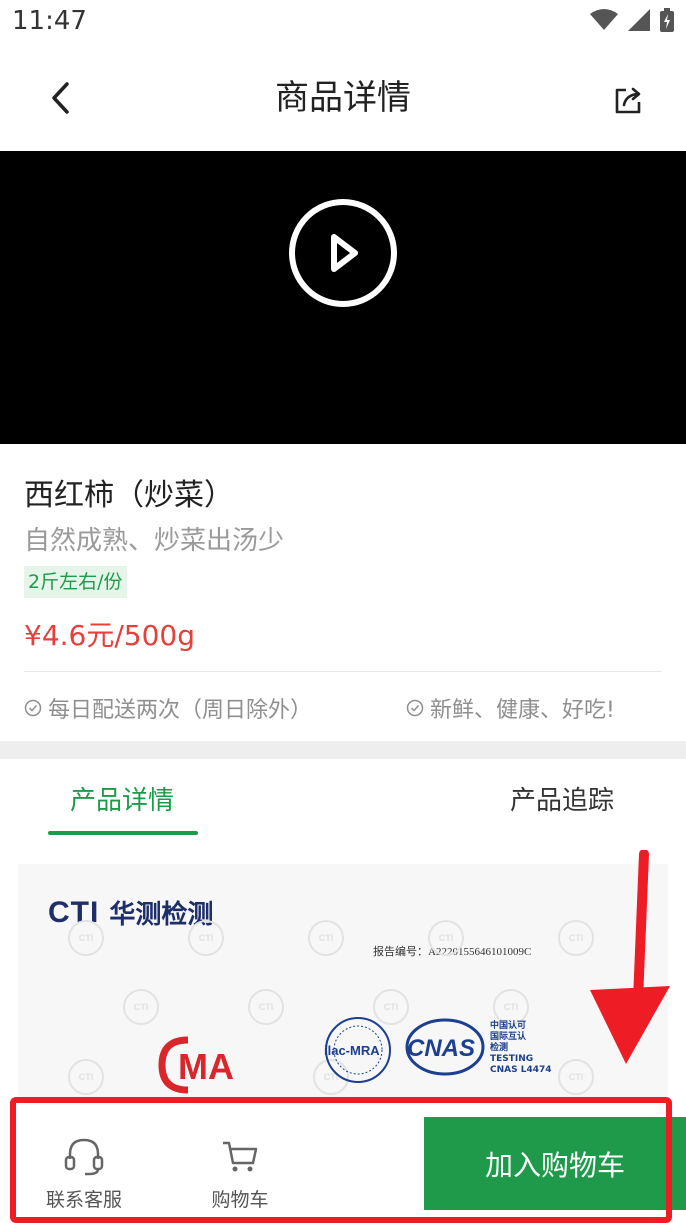 This screenshot has height=1223, width=686. What do you see at coordinates (154, 541) in the screenshot?
I see `product-subtitle: 自然成熟、炒菜出汤少` at bounding box center [154, 541].